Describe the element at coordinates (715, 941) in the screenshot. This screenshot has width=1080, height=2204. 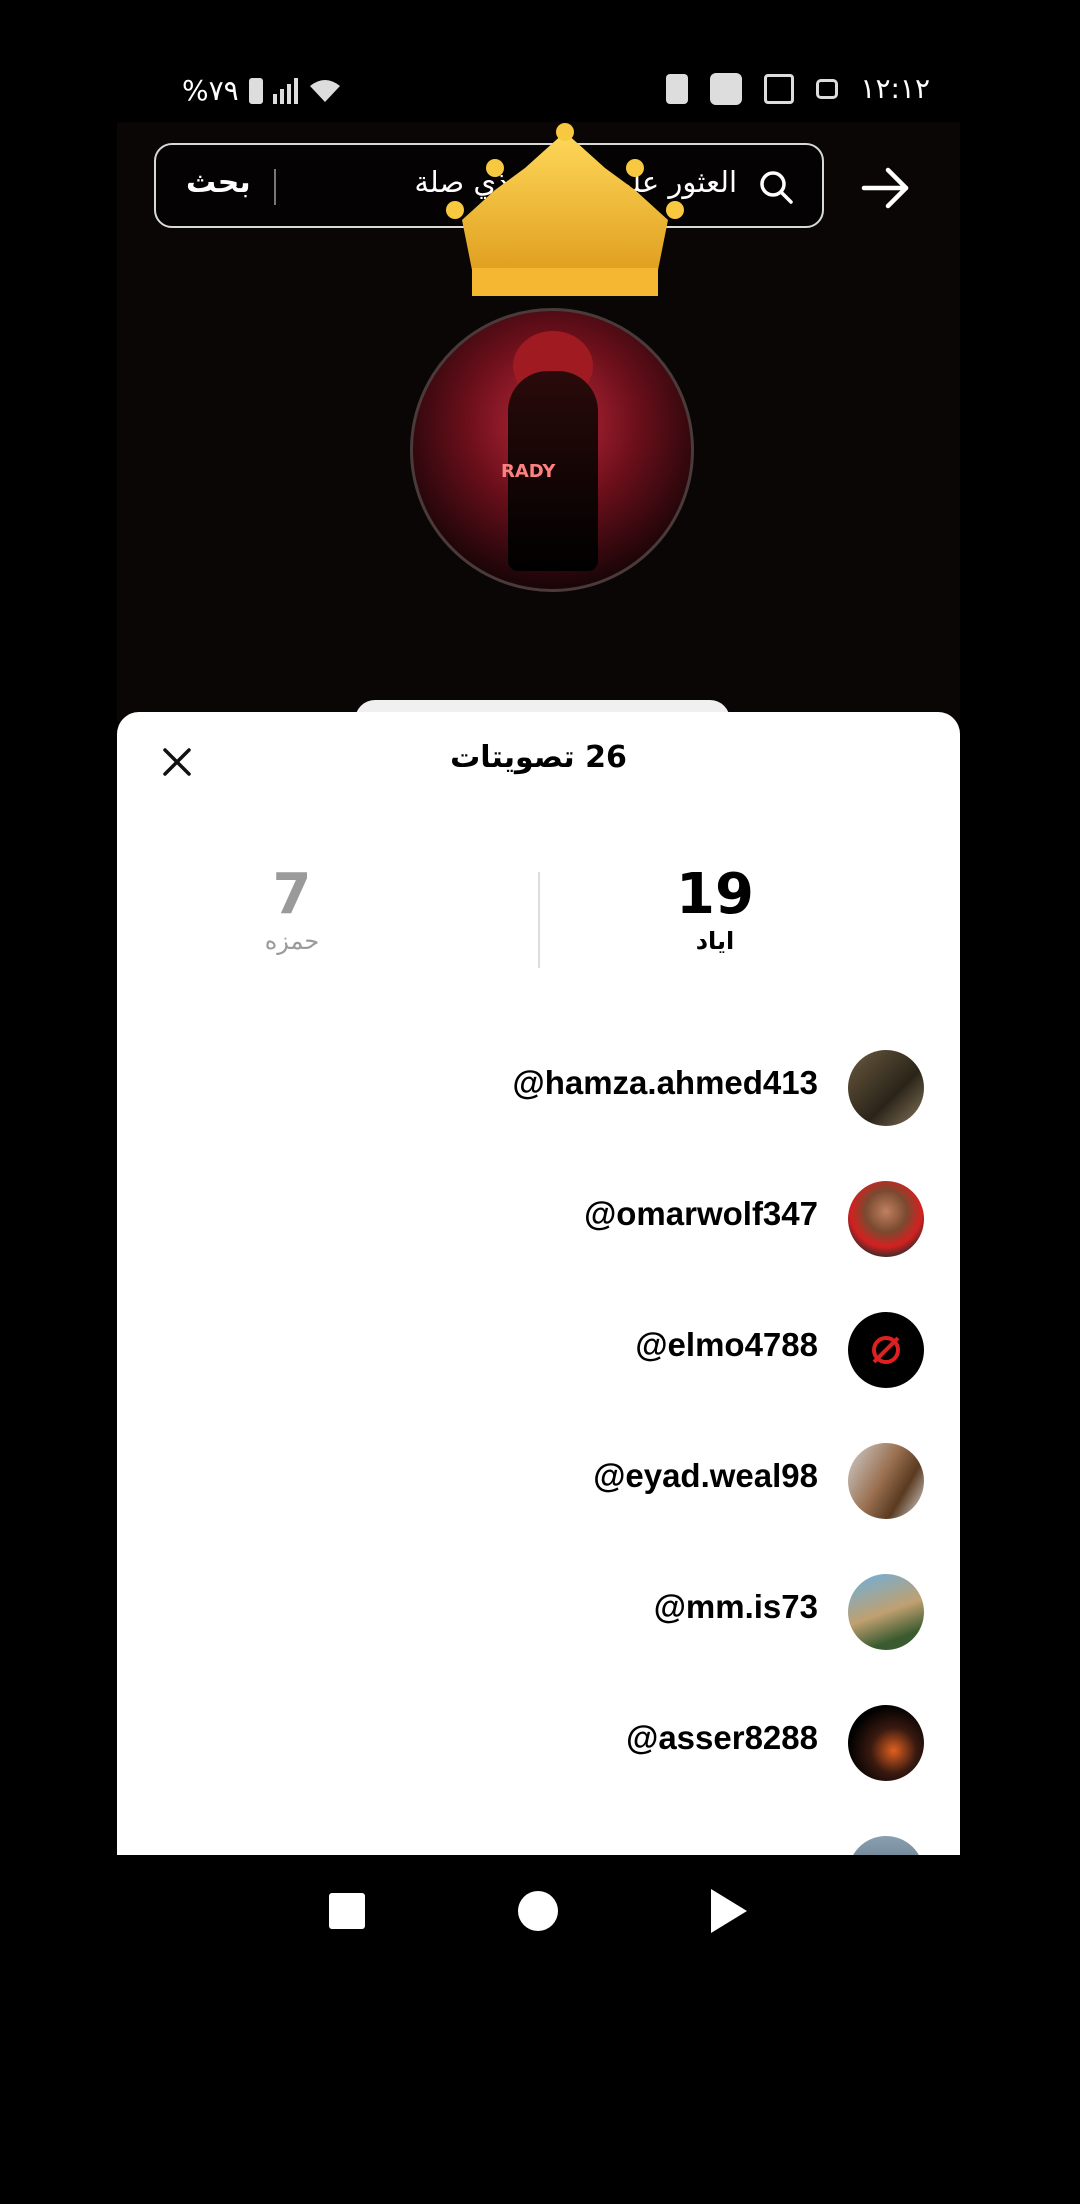
I see `tally-name: اياد` at that location.